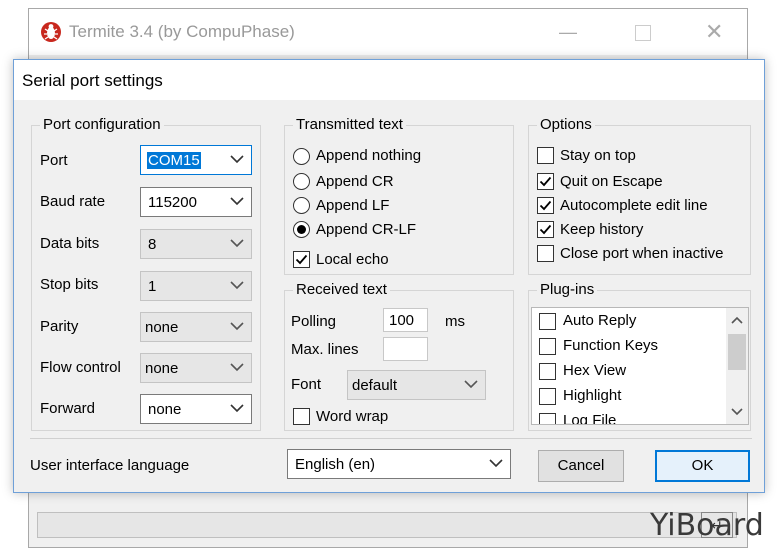 The width and height of the screenshot is (779, 557). Describe the element at coordinates (59, 326) in the screenshot. I see `parity-label: Parity` at that location.